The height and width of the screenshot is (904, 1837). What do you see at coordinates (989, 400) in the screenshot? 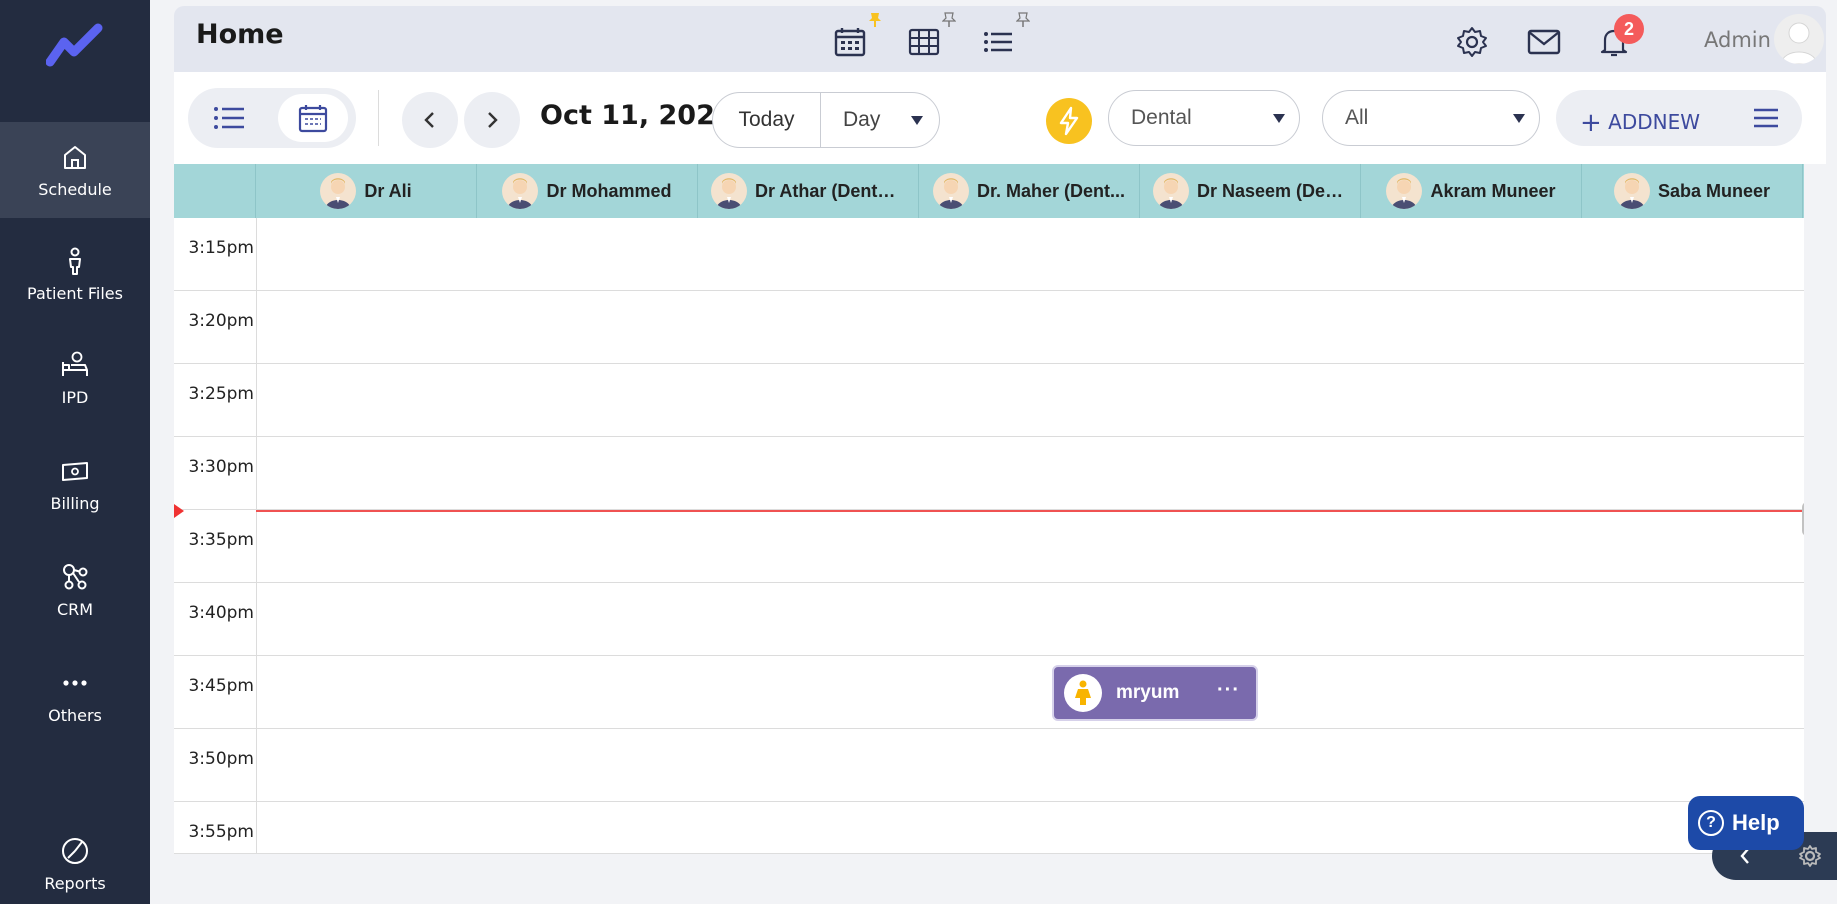
I see `time-slot-row: 3:25pm` at bounding box center [989, 400].